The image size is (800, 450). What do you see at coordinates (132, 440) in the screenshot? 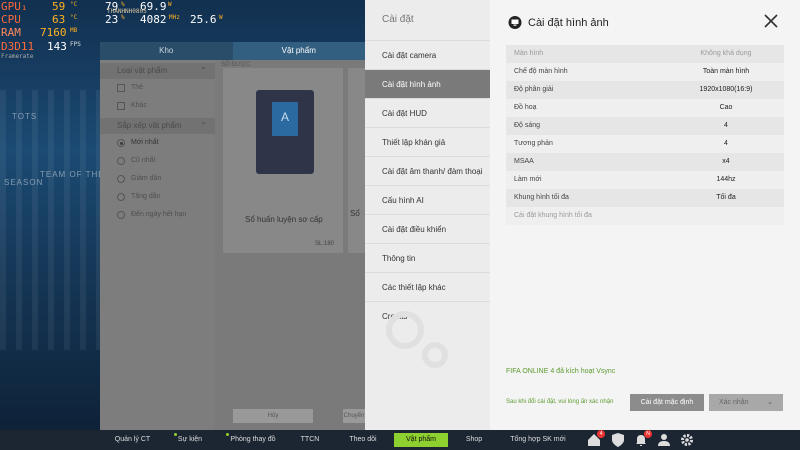
I see `nav-manage-team: Quản lý CT` at bounding box center [132, 440].